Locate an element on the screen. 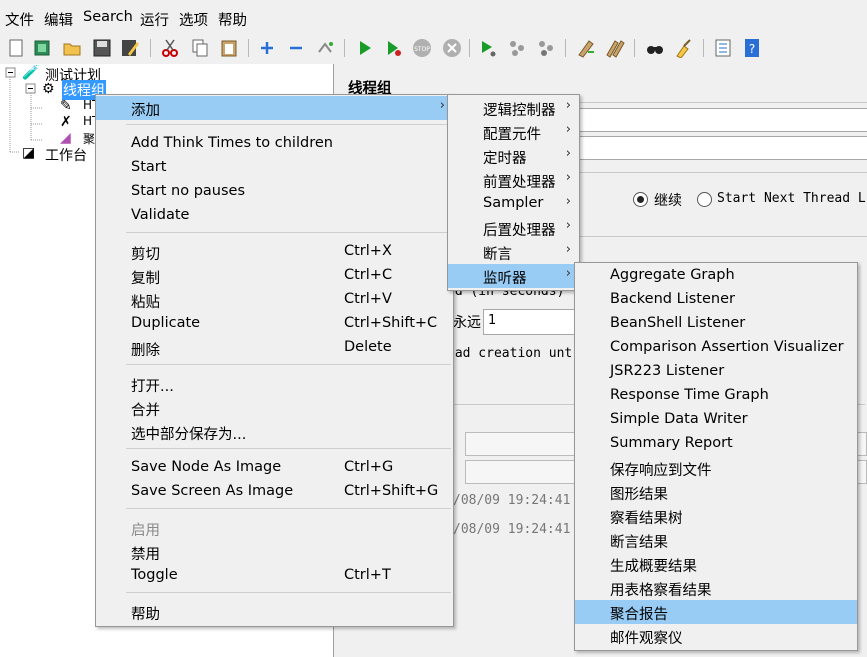 This screenshot has width=867, height=657. collapse-icon is located at coordinates (296, 48).